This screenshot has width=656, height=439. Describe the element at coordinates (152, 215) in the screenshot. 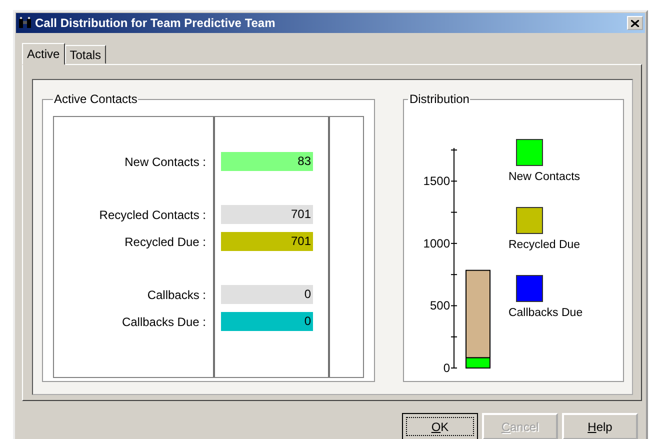

I see `field-label: Recycled Contacts :` at that location.